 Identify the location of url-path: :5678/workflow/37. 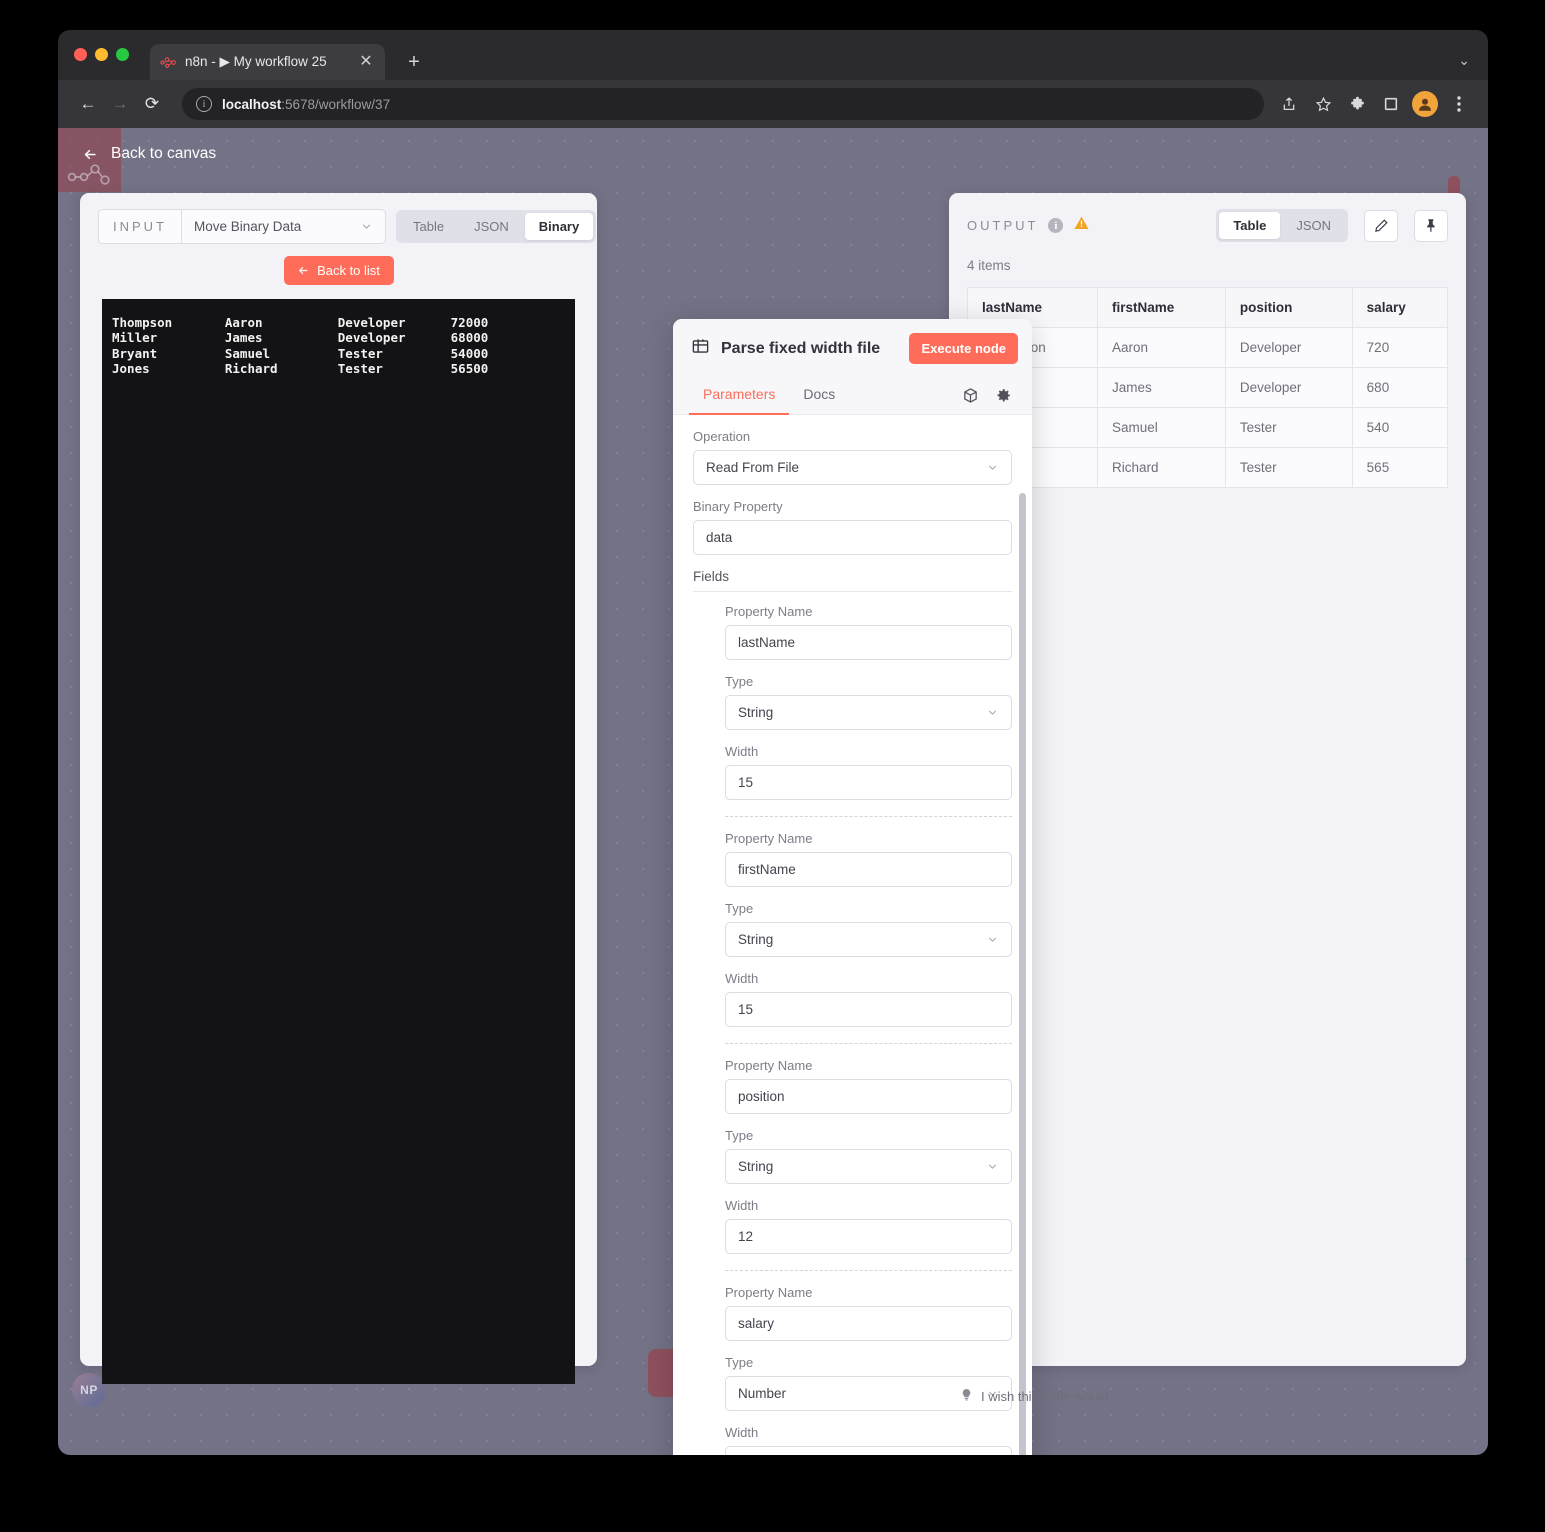
(336, 104).